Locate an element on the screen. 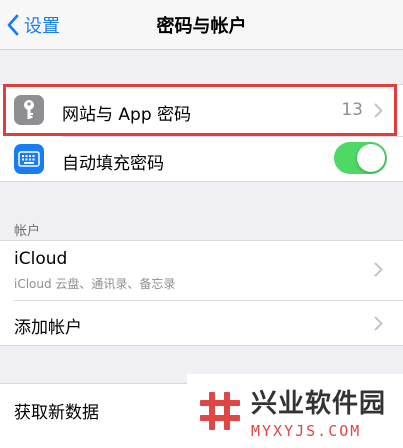 The image size is (403, 448). autofill-toggle is located at coordinates (360, 158).